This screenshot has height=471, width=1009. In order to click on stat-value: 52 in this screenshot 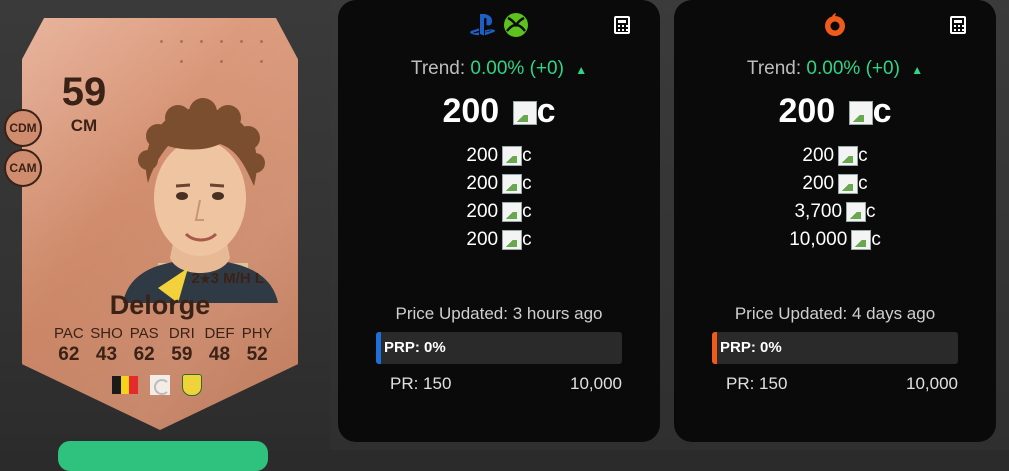, I will do `click(257, 354)`.